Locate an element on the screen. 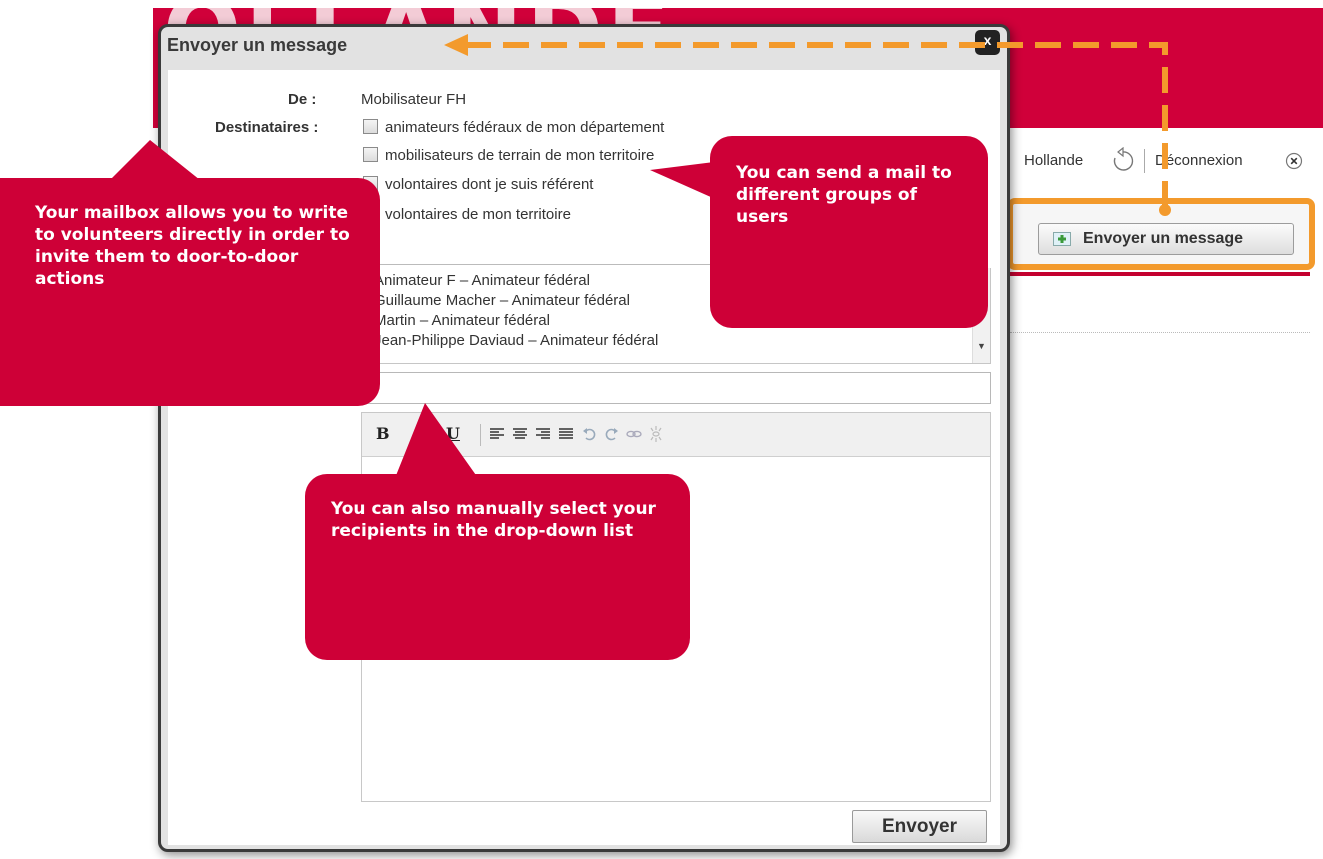 The width and height of the screenshot is (1323, 859). arrow-anchor is located at coordinates (1165, 210).